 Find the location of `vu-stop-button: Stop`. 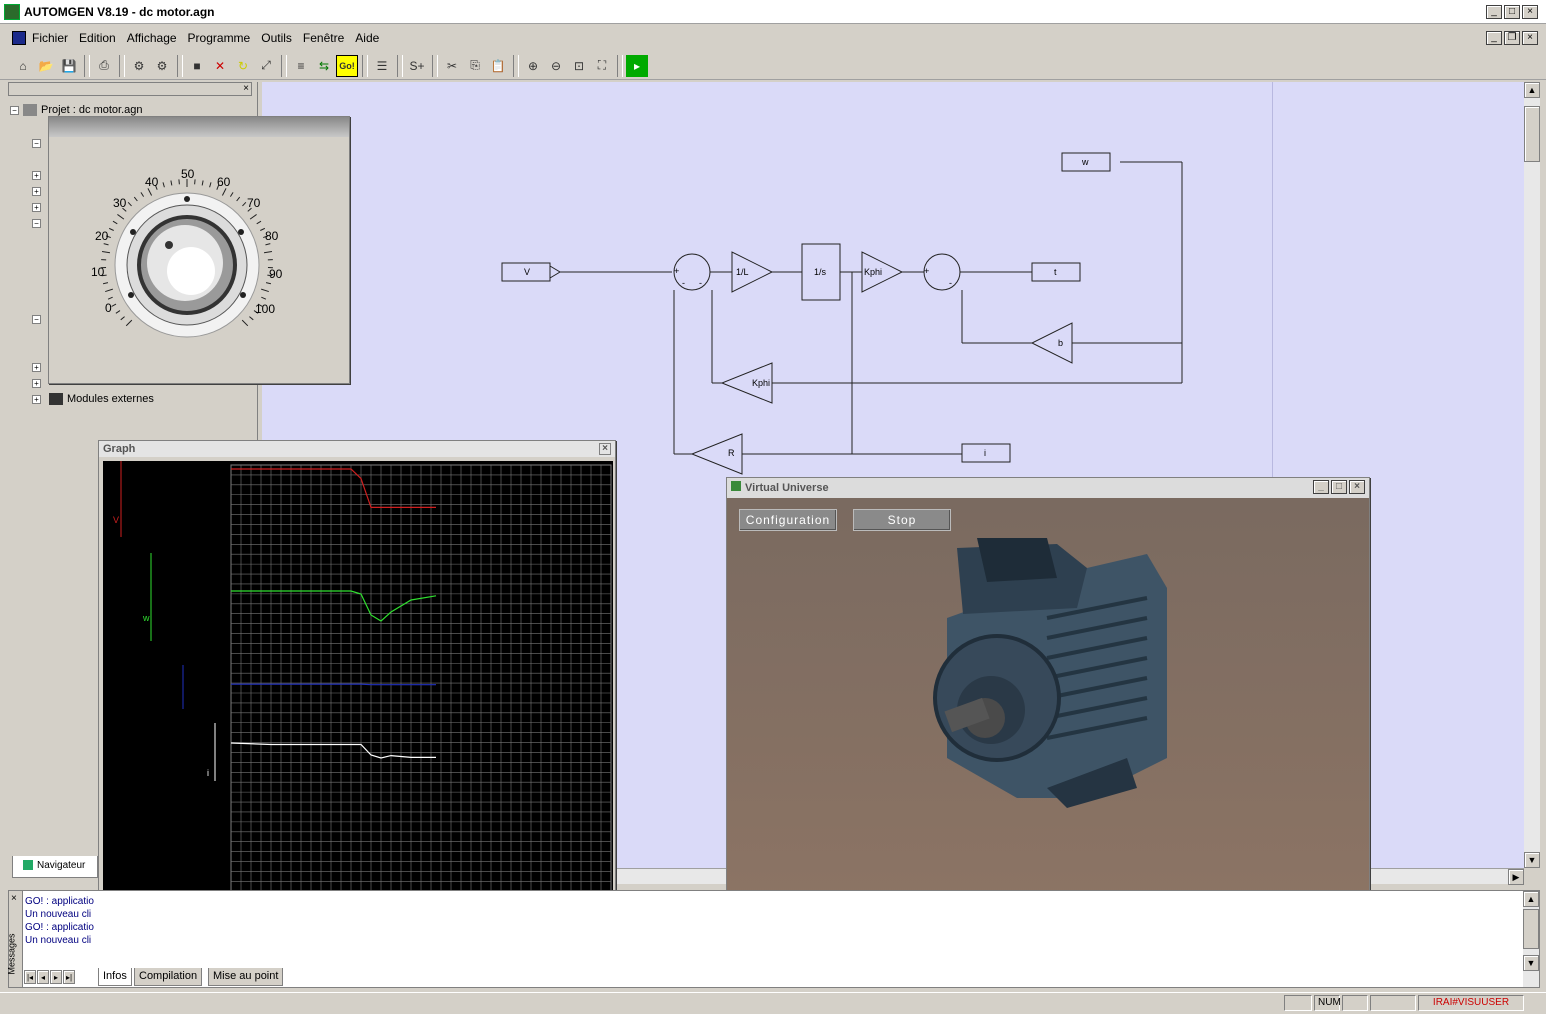

vu-stop-button: Stop is located at coordinates (902, 520).